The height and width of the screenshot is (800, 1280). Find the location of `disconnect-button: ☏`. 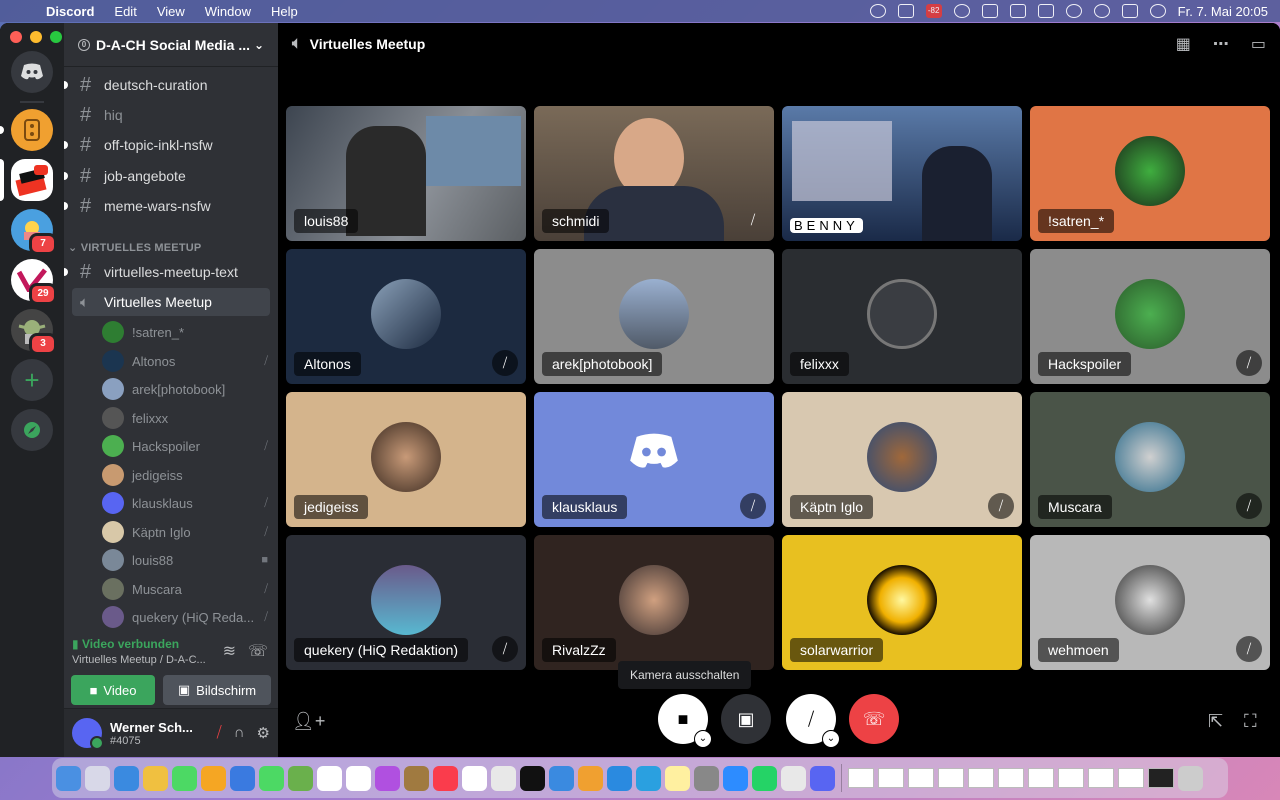

disconnect-button: ☏ is located at coordinates (874, 719).